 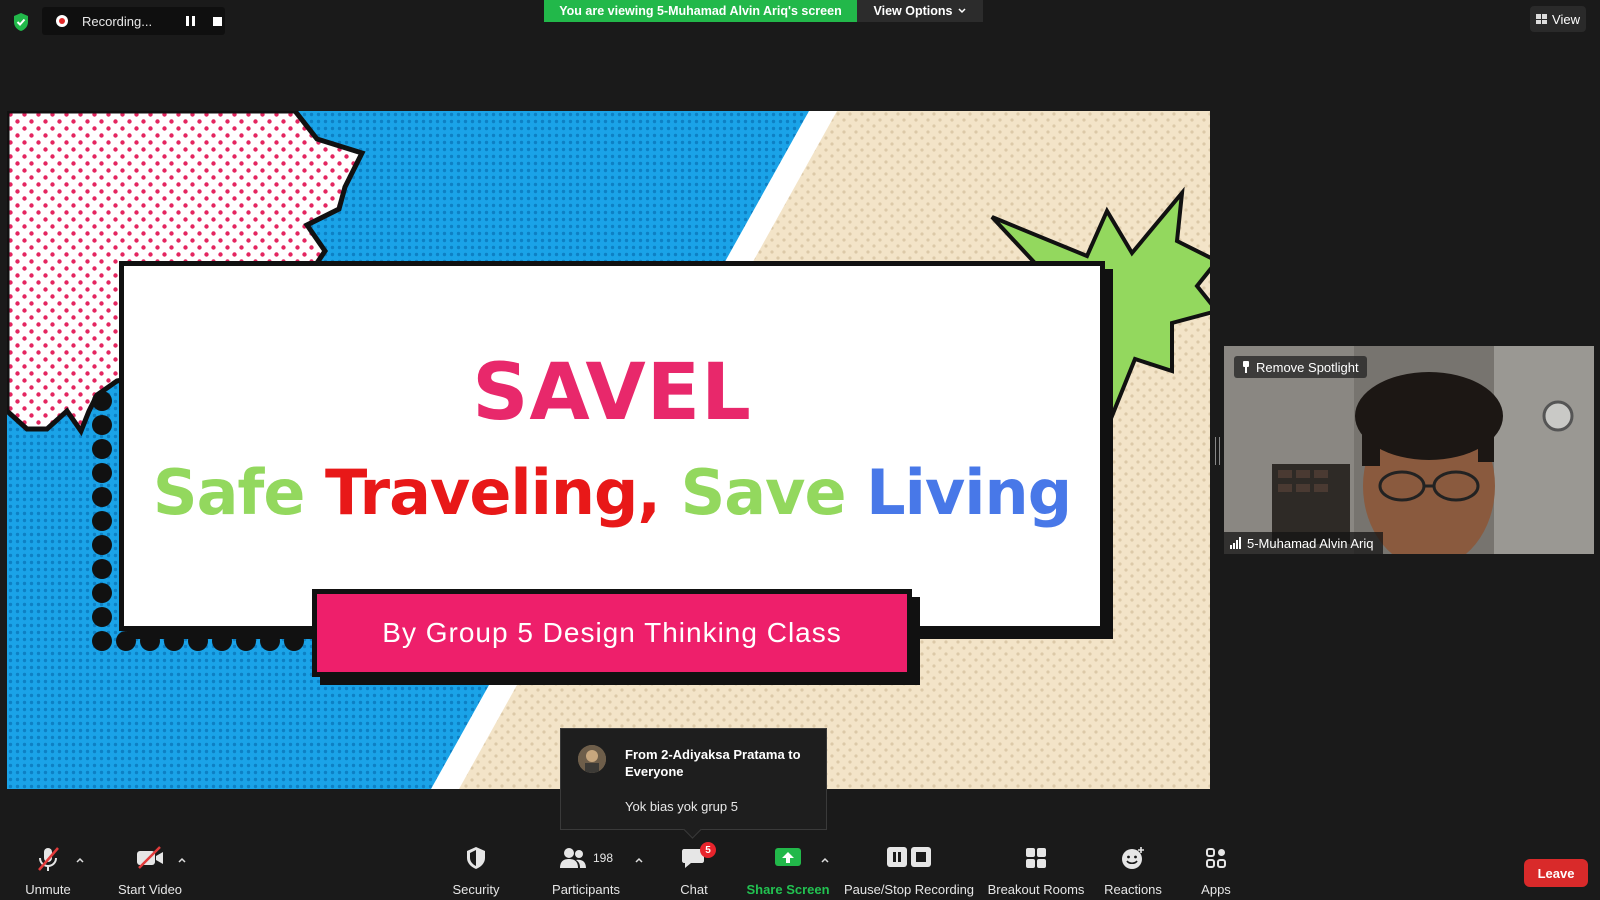 What do you see at coordinates (150, 871) in the screenshot?
I see `start-video-button: Start Video` at bounding box center [150, 871].